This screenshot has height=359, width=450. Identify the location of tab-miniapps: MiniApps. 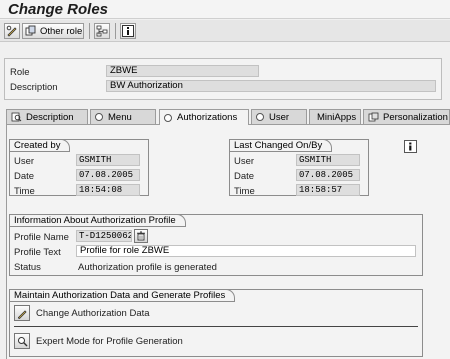
(335, 116).